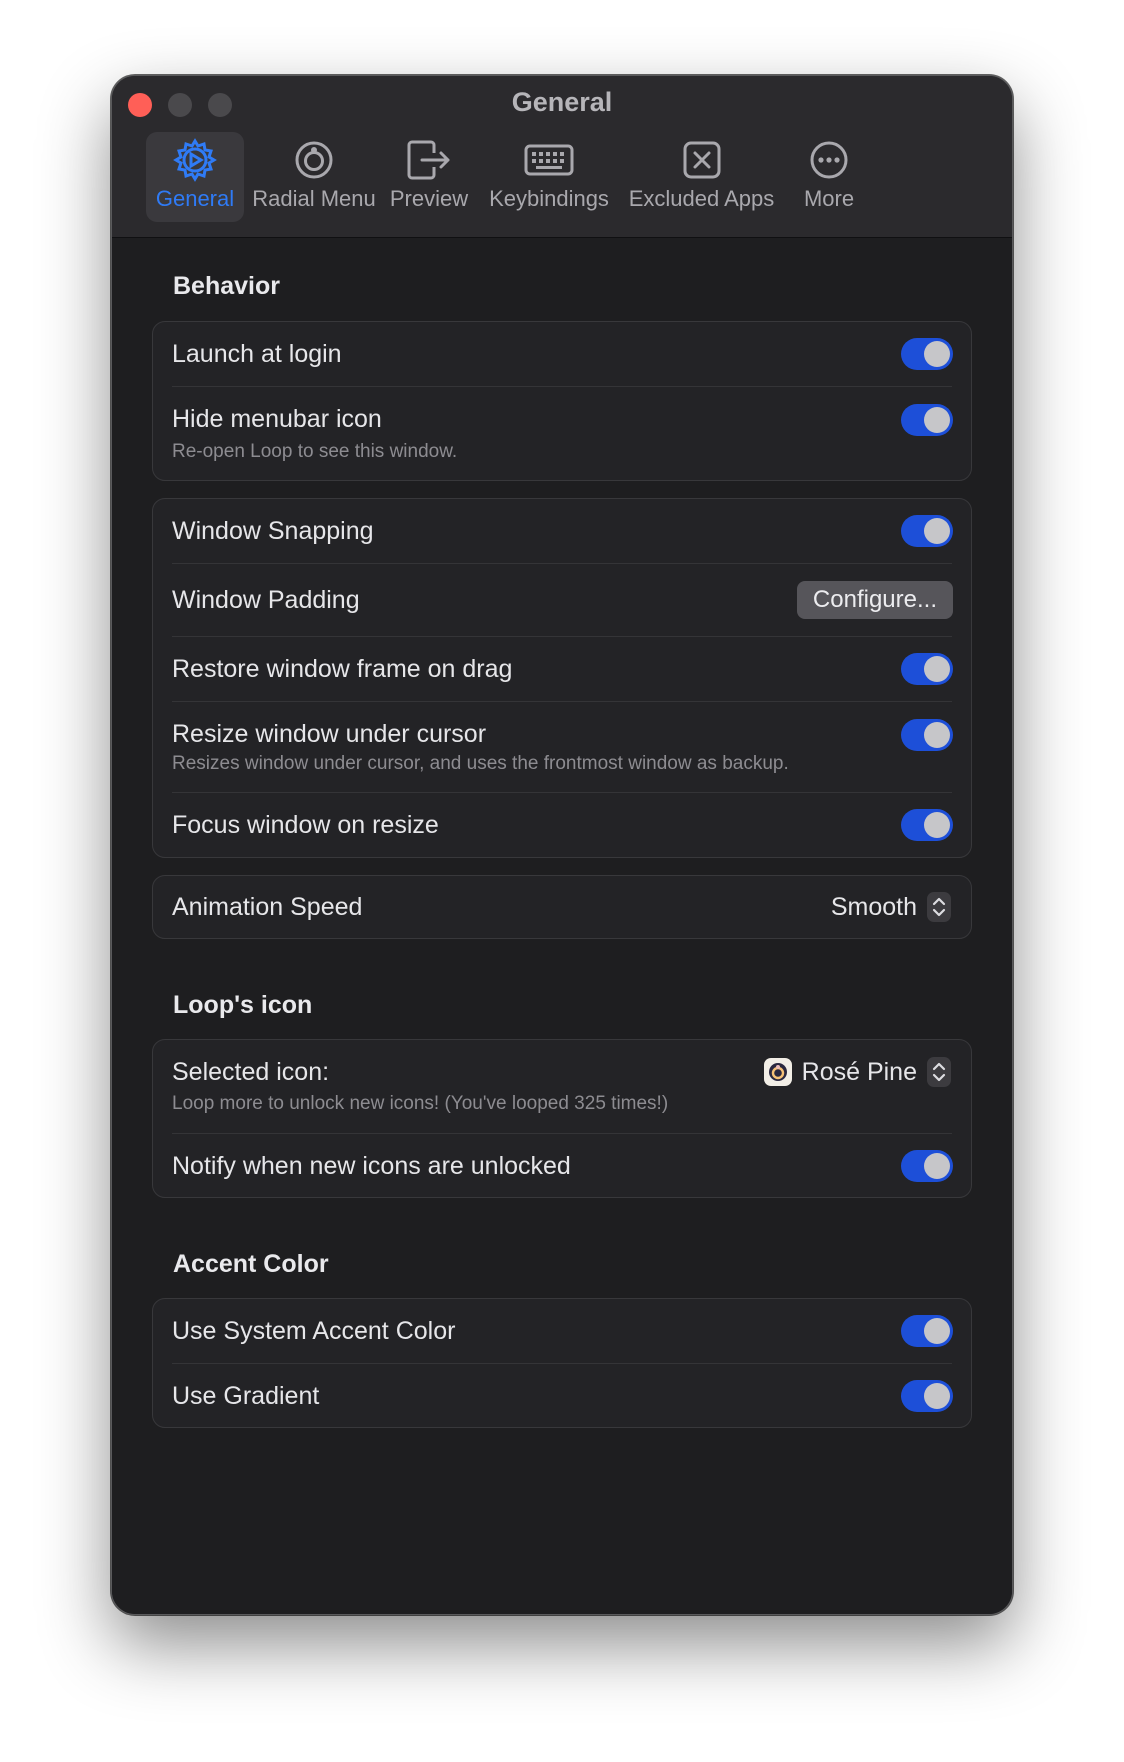  I want to click on restore-frame-toggle, so click(927, 669).